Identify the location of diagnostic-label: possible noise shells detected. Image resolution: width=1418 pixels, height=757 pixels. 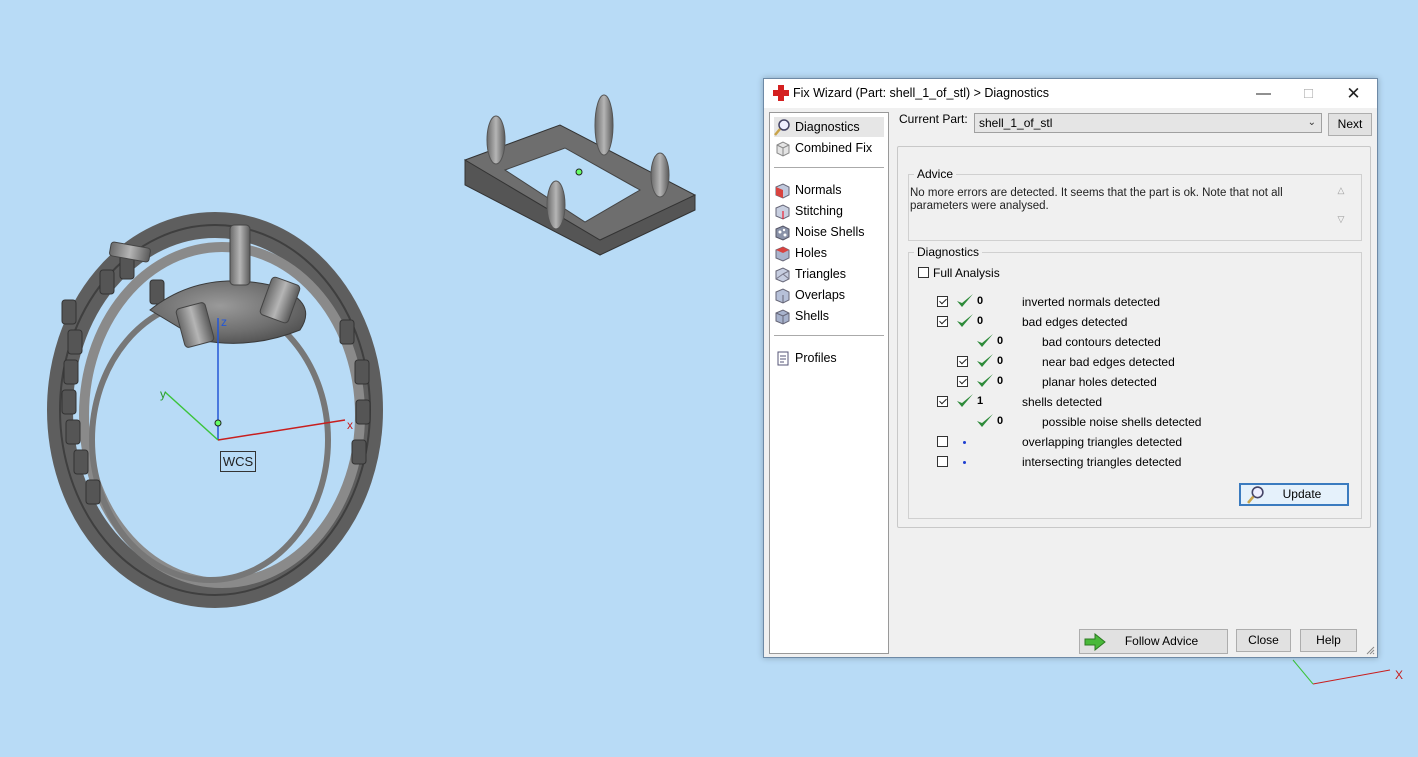
(1122, 422).